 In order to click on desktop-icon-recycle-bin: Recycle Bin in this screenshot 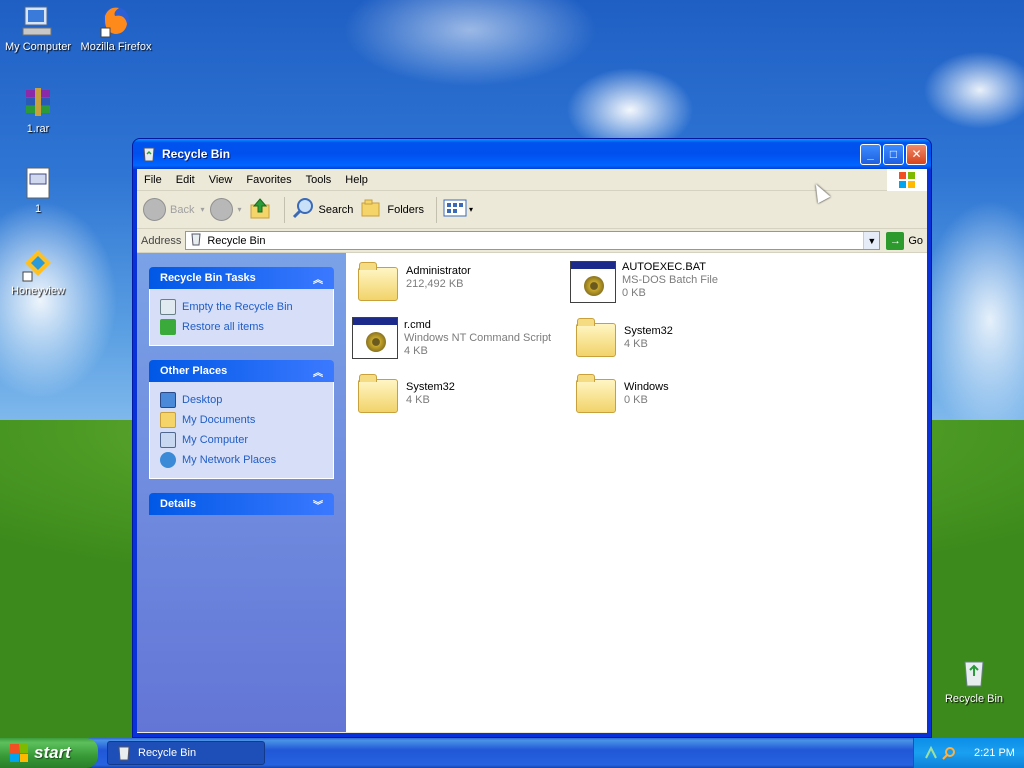, I will do `click(974, 680)`.